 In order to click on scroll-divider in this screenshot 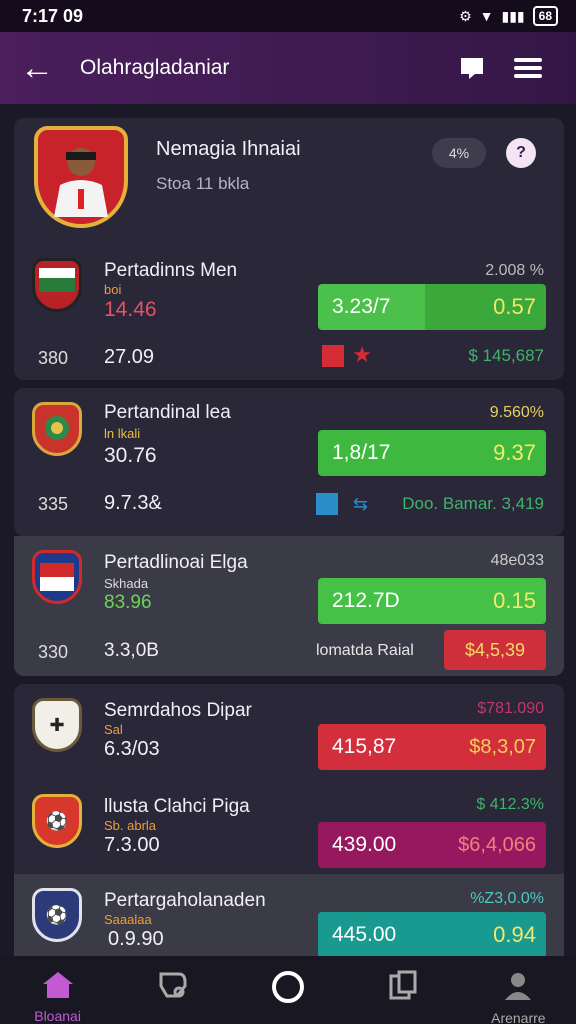, I will do `click(166, 677)`.